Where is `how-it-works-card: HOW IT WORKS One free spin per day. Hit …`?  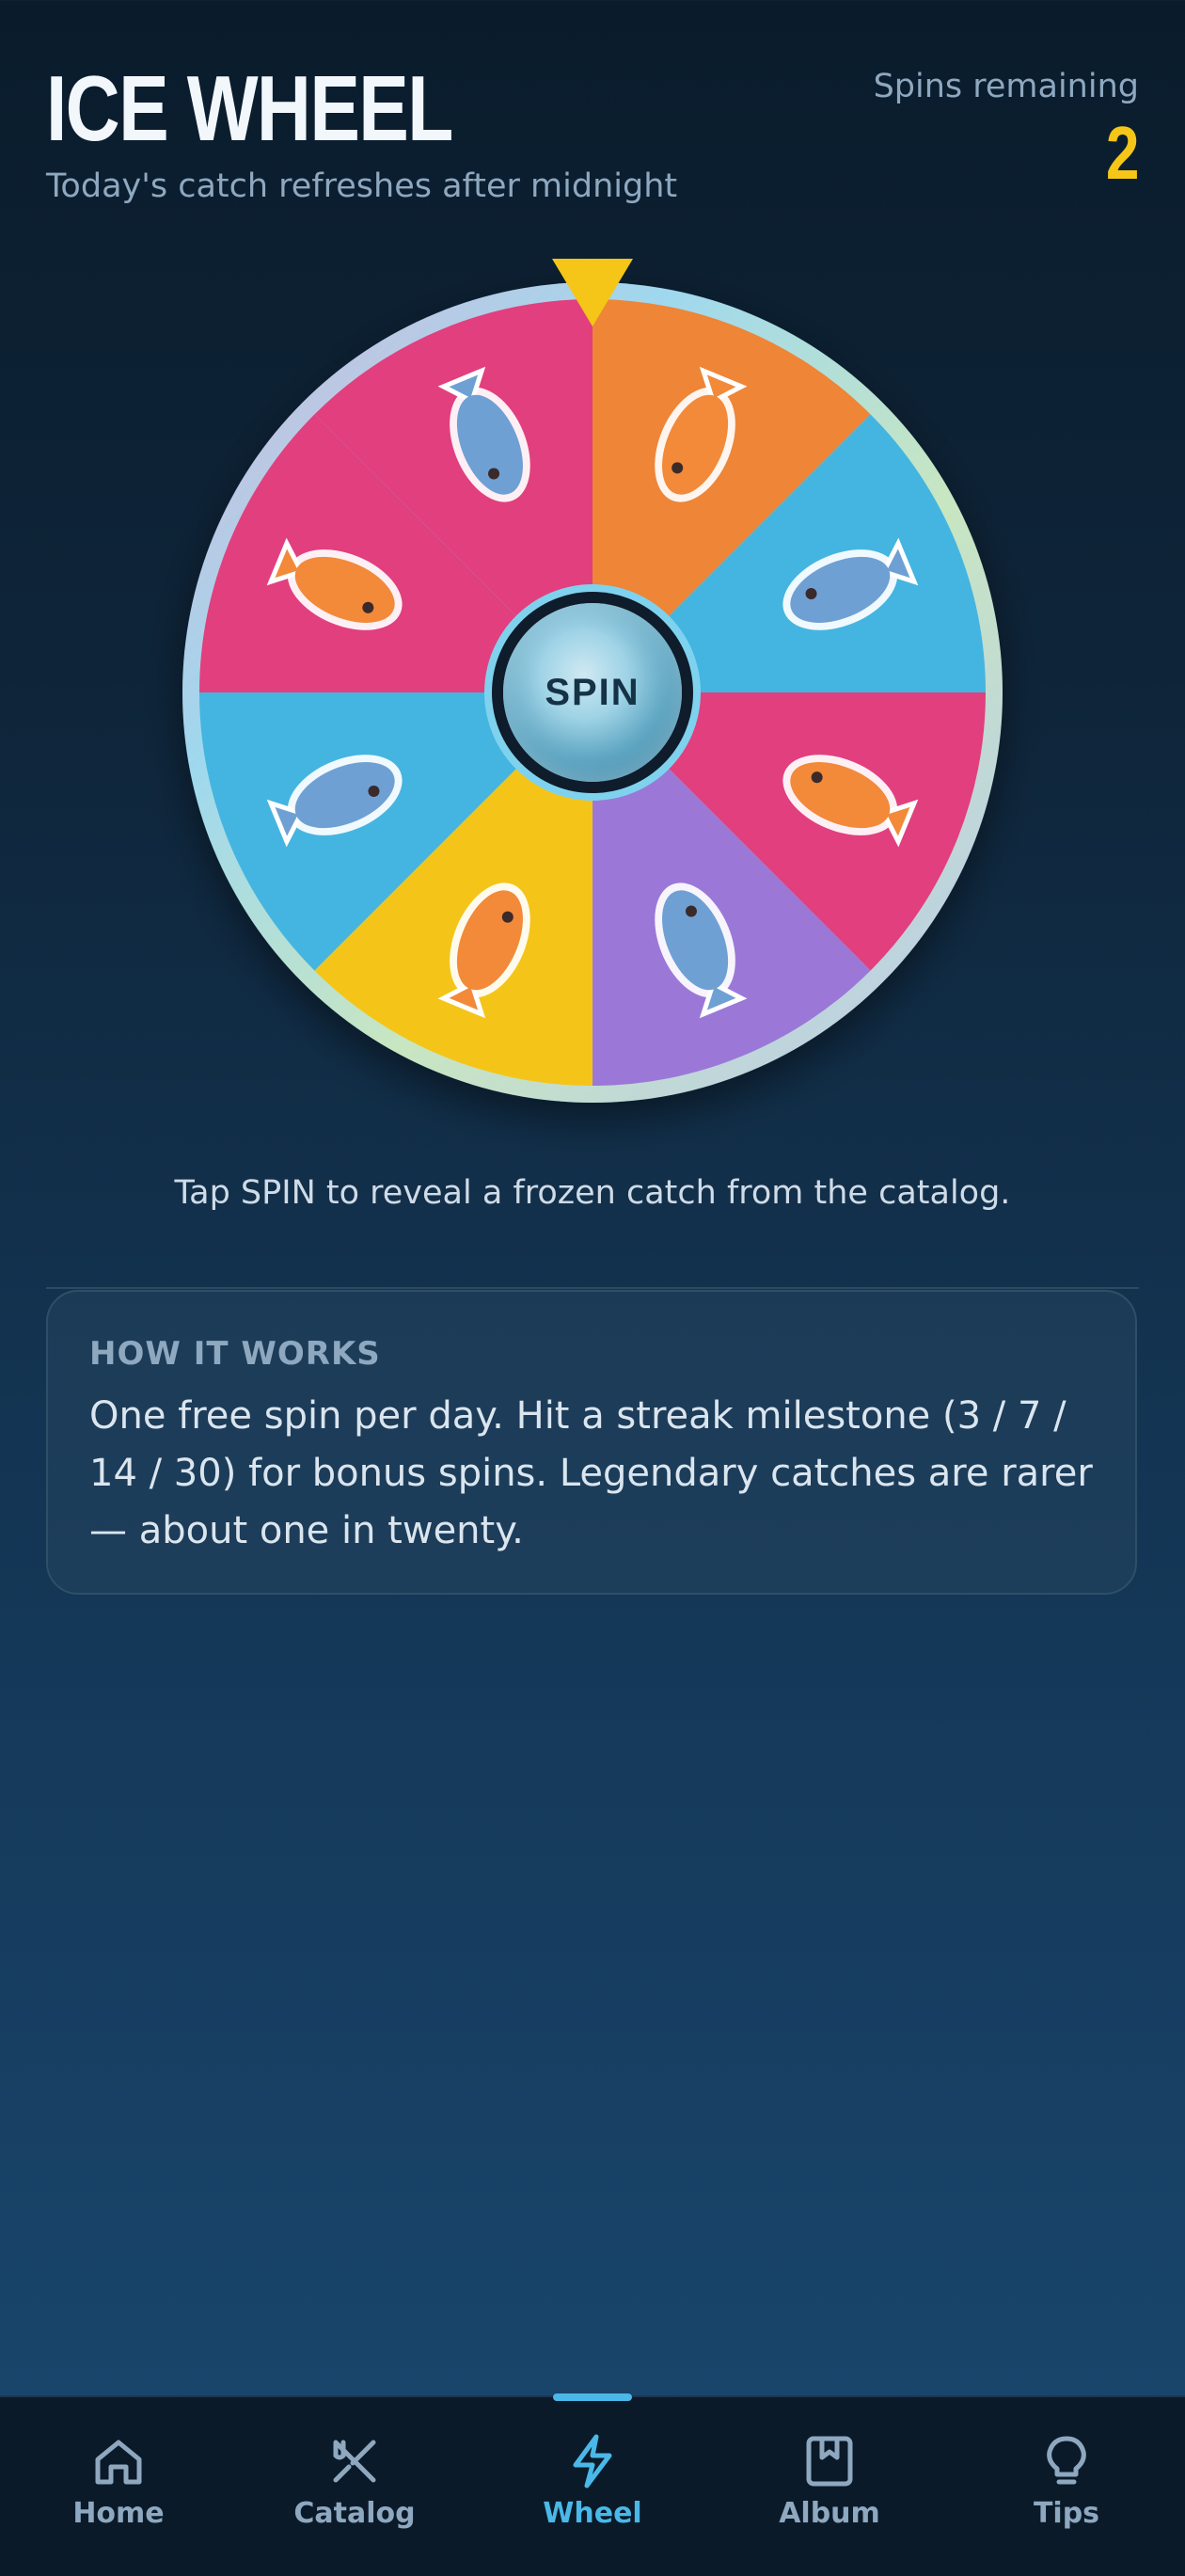 how-it-works-card: HOW IT WORKS One free spin per day. Hit … is located at coordinates (591, 1442).